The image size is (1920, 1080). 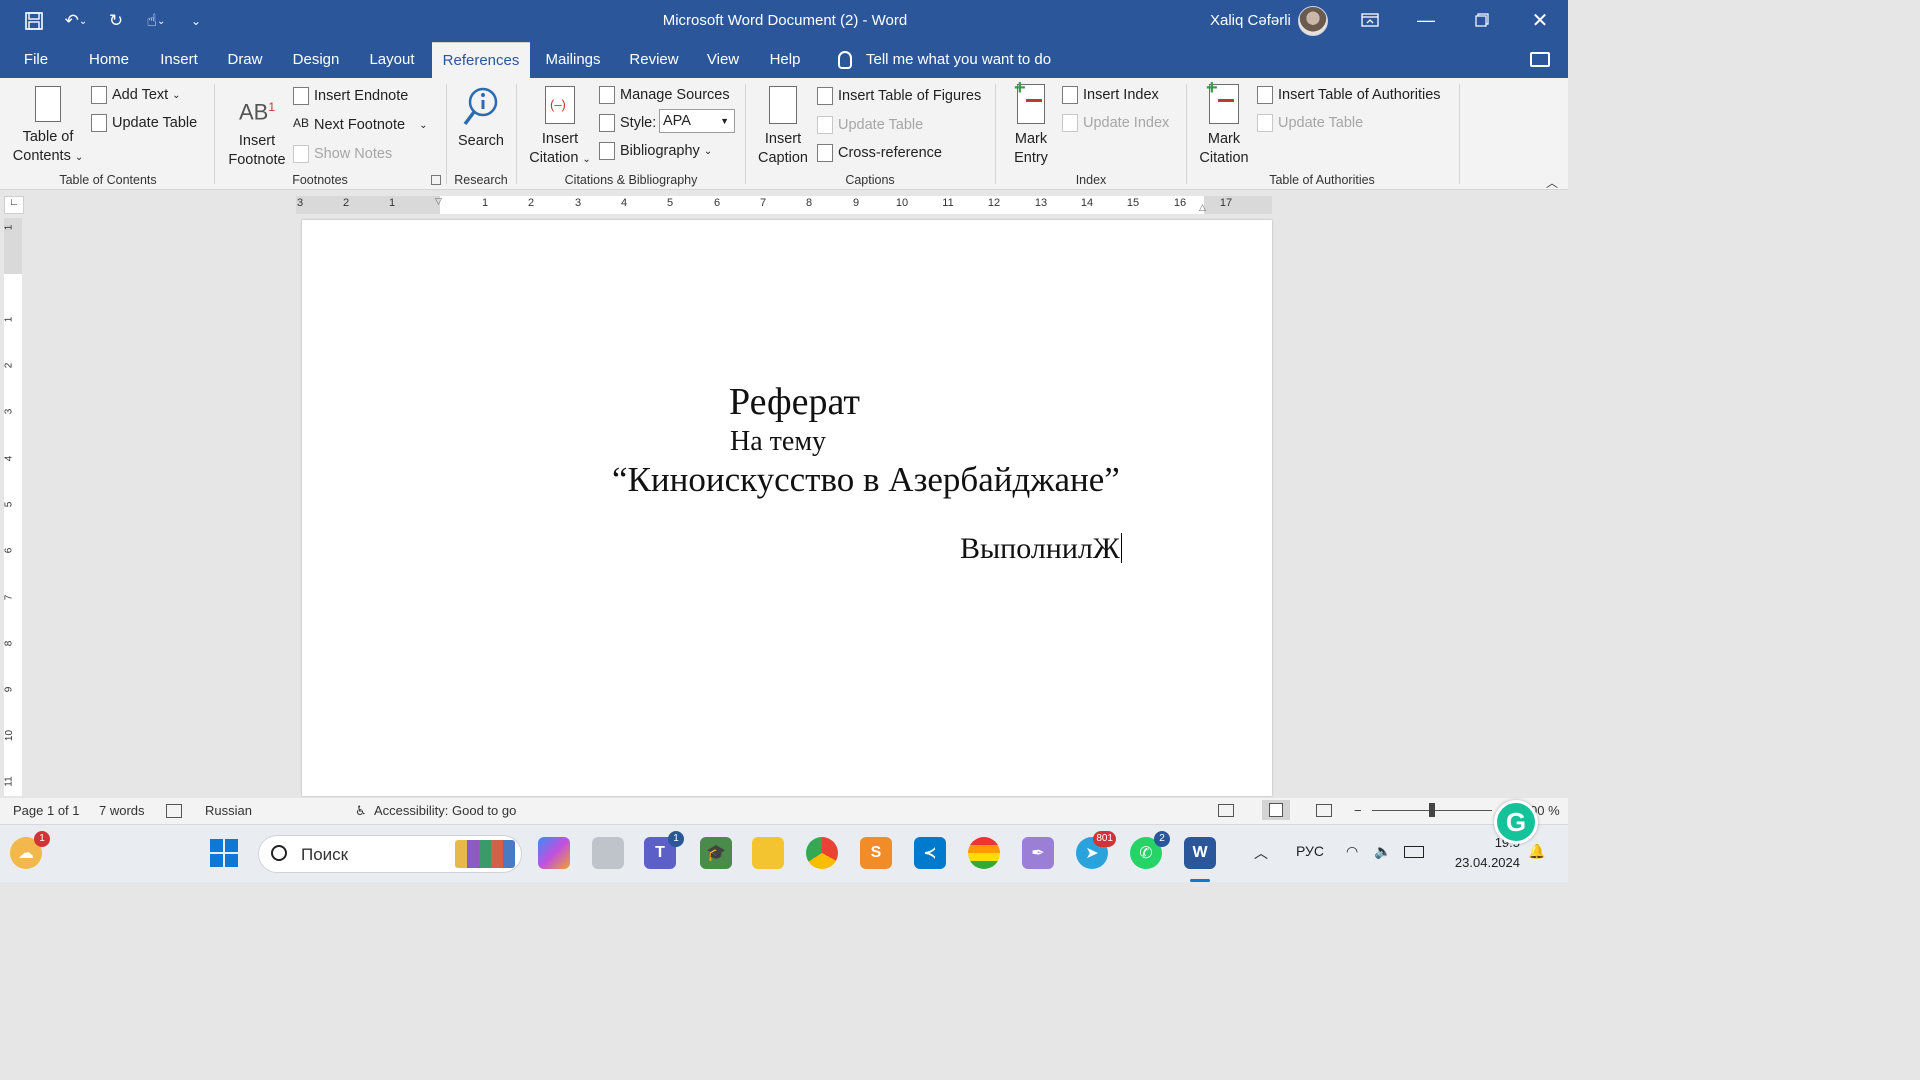 I want to click on insert-endnote-button: Insert Endnote, so click(x=350, y=96).